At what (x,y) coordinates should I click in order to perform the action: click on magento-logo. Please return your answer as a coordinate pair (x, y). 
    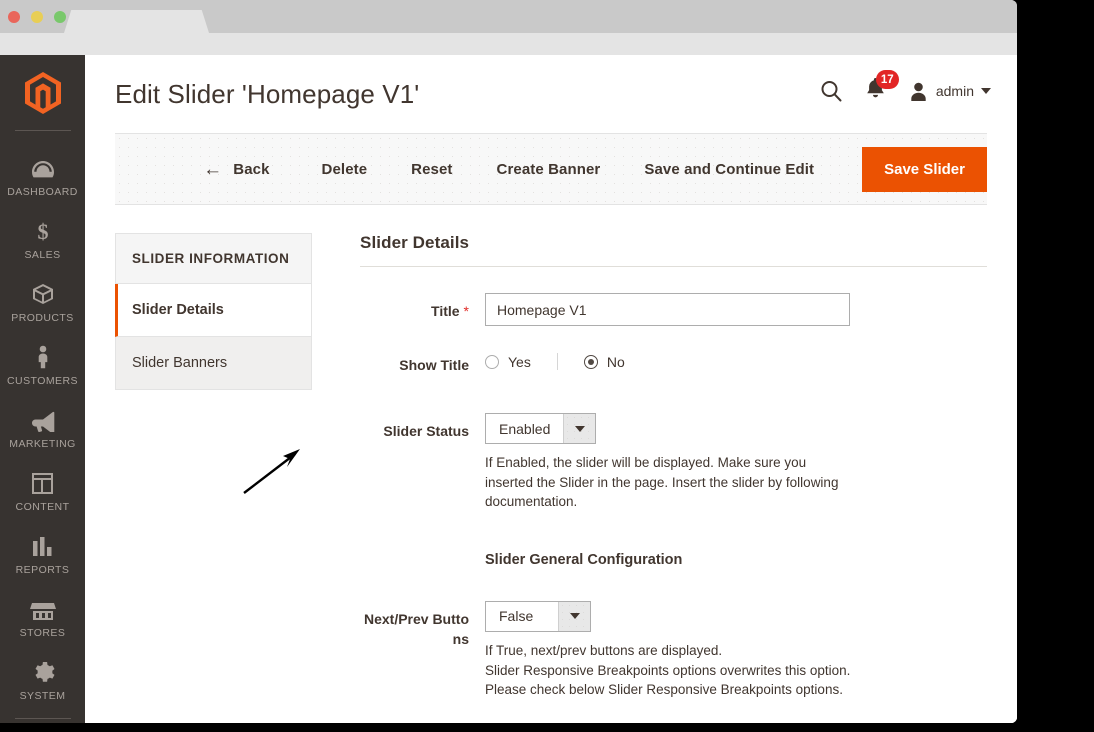
    Looking at the image, I should click on (42, 92).